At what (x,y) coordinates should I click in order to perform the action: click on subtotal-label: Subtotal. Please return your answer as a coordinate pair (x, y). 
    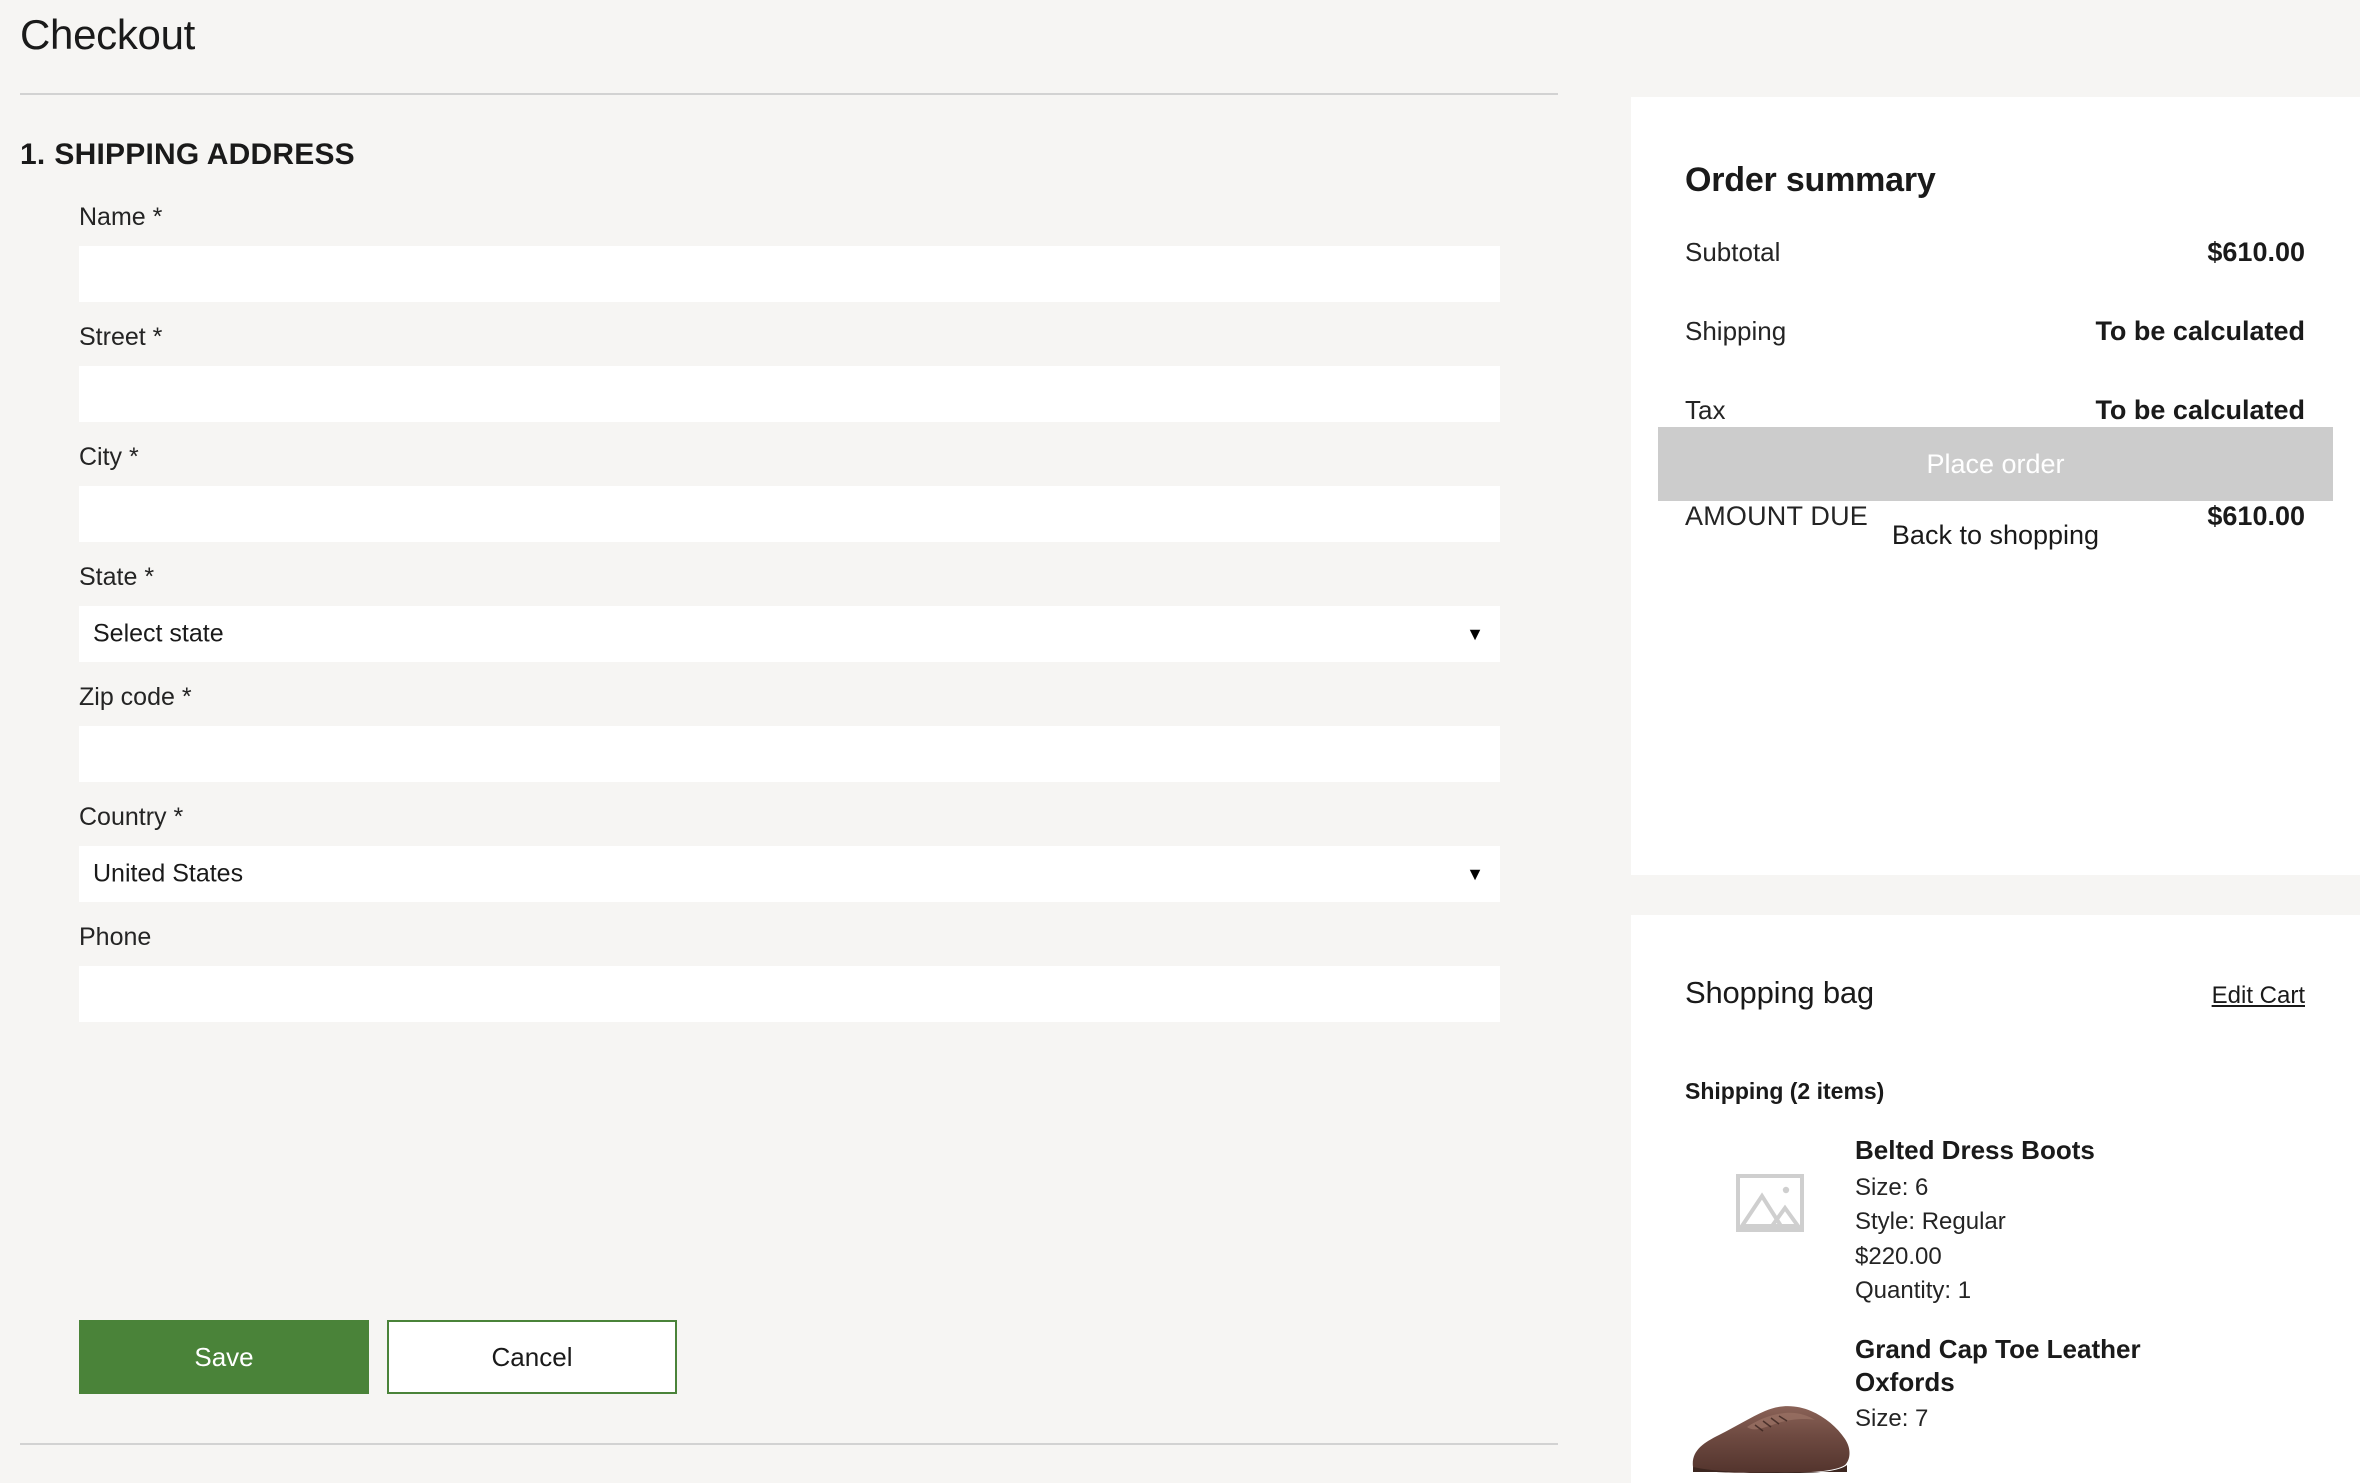
    Looking at the image, I should click on (1733, 252).